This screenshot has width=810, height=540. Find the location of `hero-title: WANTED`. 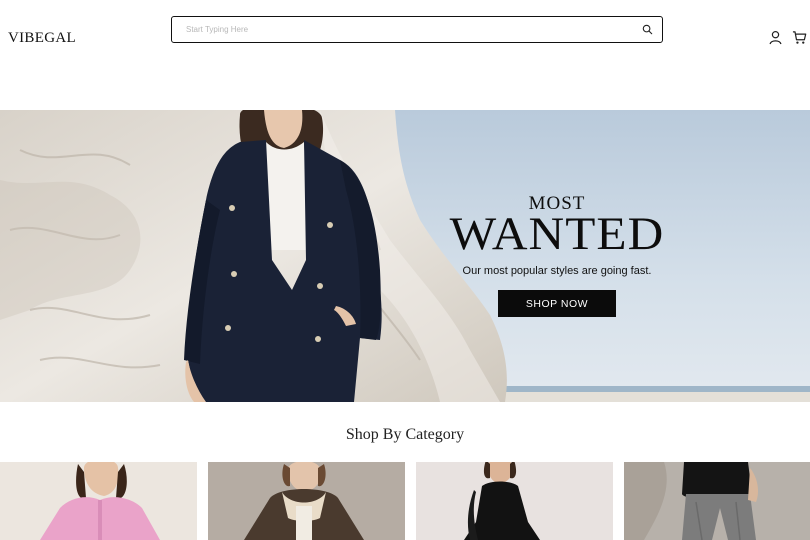

hero-title: WANTED is located at coordinates (557, 234).